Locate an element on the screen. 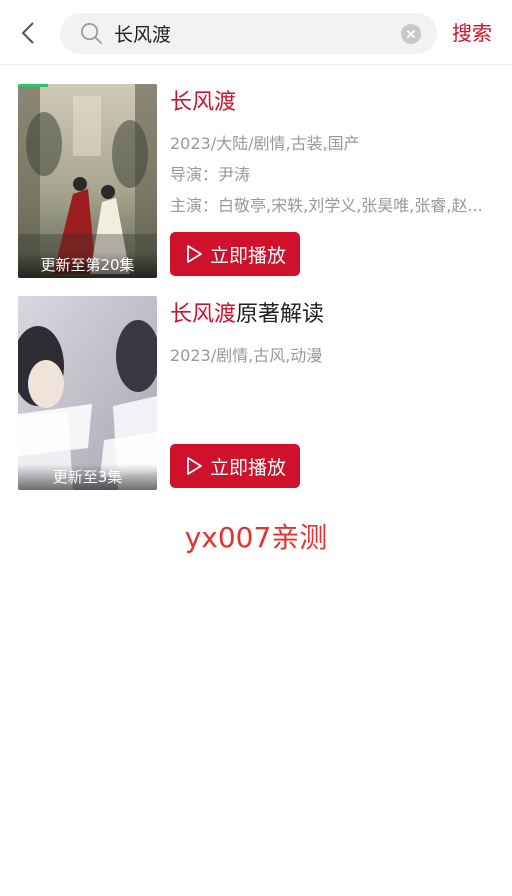 The image size is (512, 896). search-box is located at coordinates (248, 33).